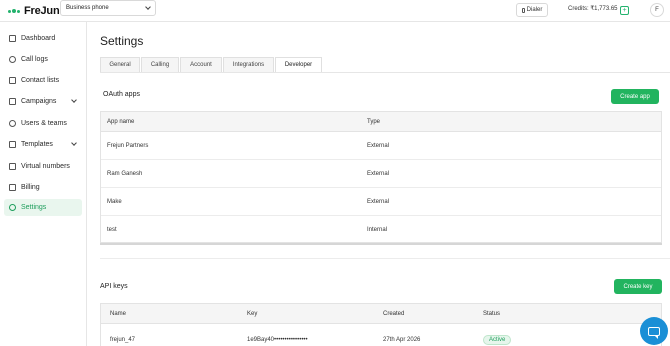 The width and height of the screenshot is (670, 346). I want to click on sidebar-item-settings: Settings, so click(43, 207).